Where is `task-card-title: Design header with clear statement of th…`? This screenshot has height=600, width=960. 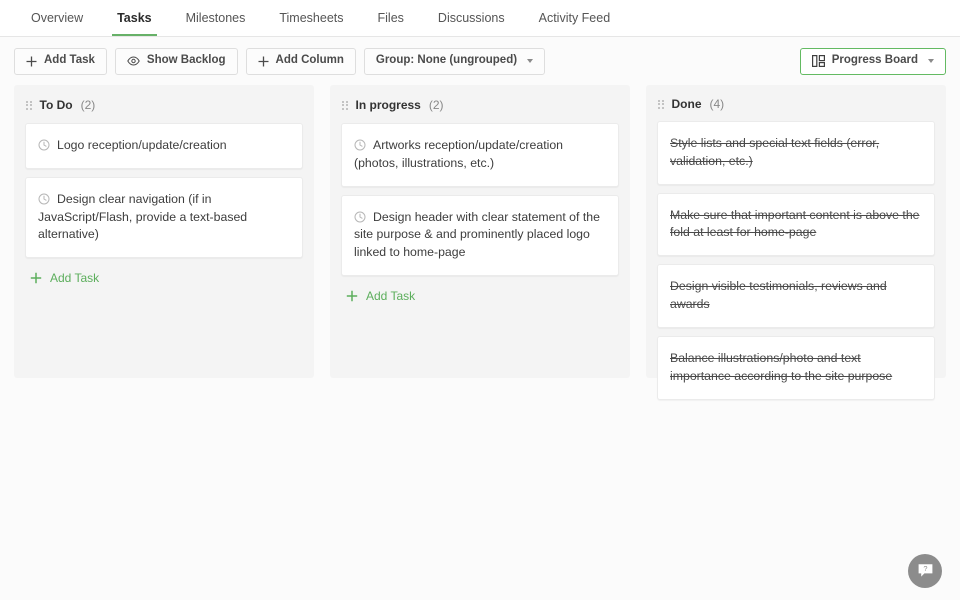 task-card-title: Design header with clear statement of th… is located at coordinates (477, 234).